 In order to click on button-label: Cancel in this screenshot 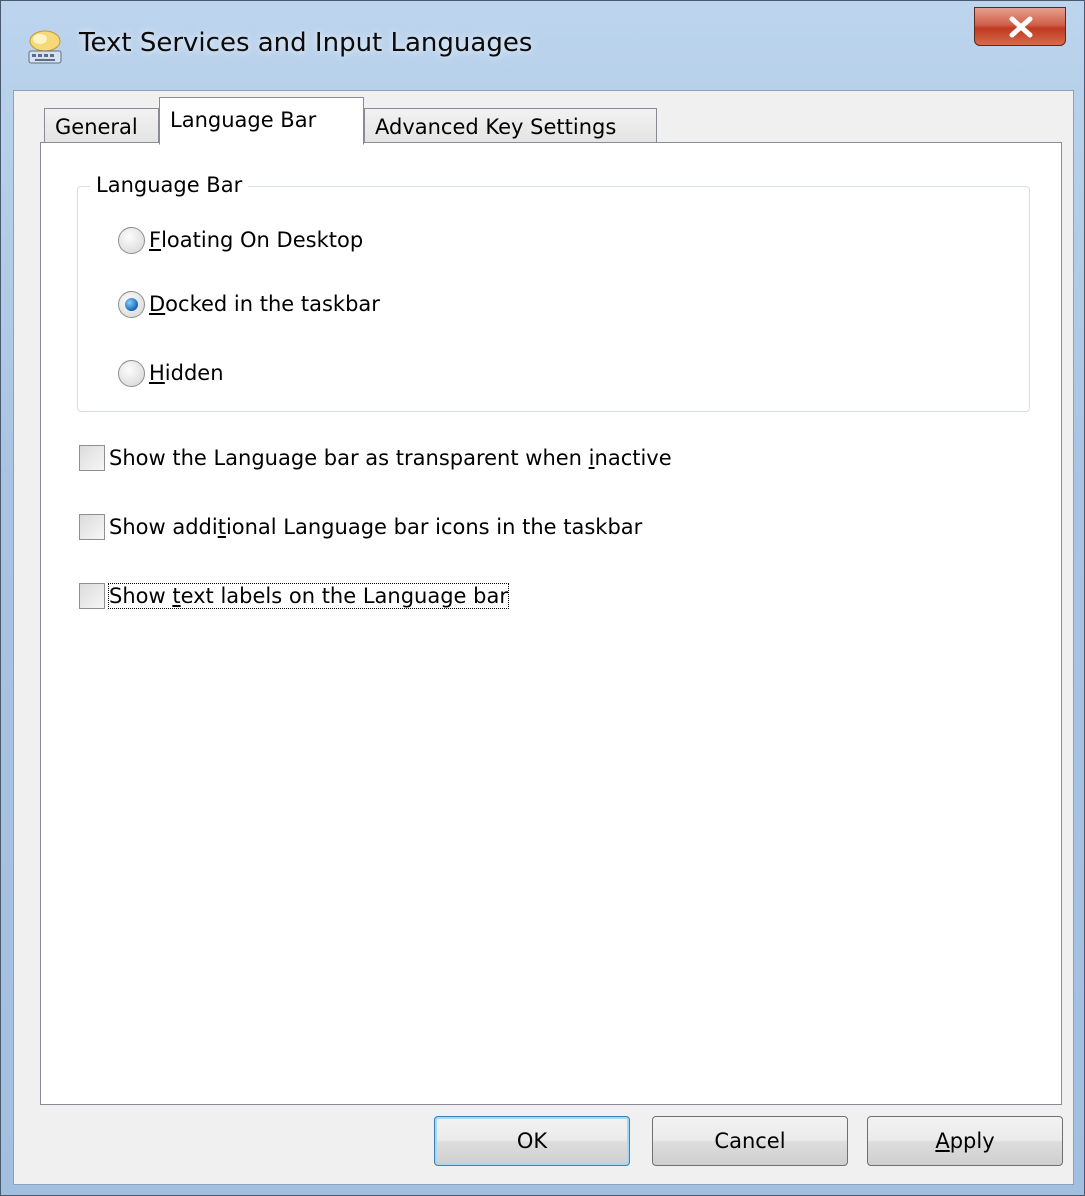, I will do `click(750, 1141)`.